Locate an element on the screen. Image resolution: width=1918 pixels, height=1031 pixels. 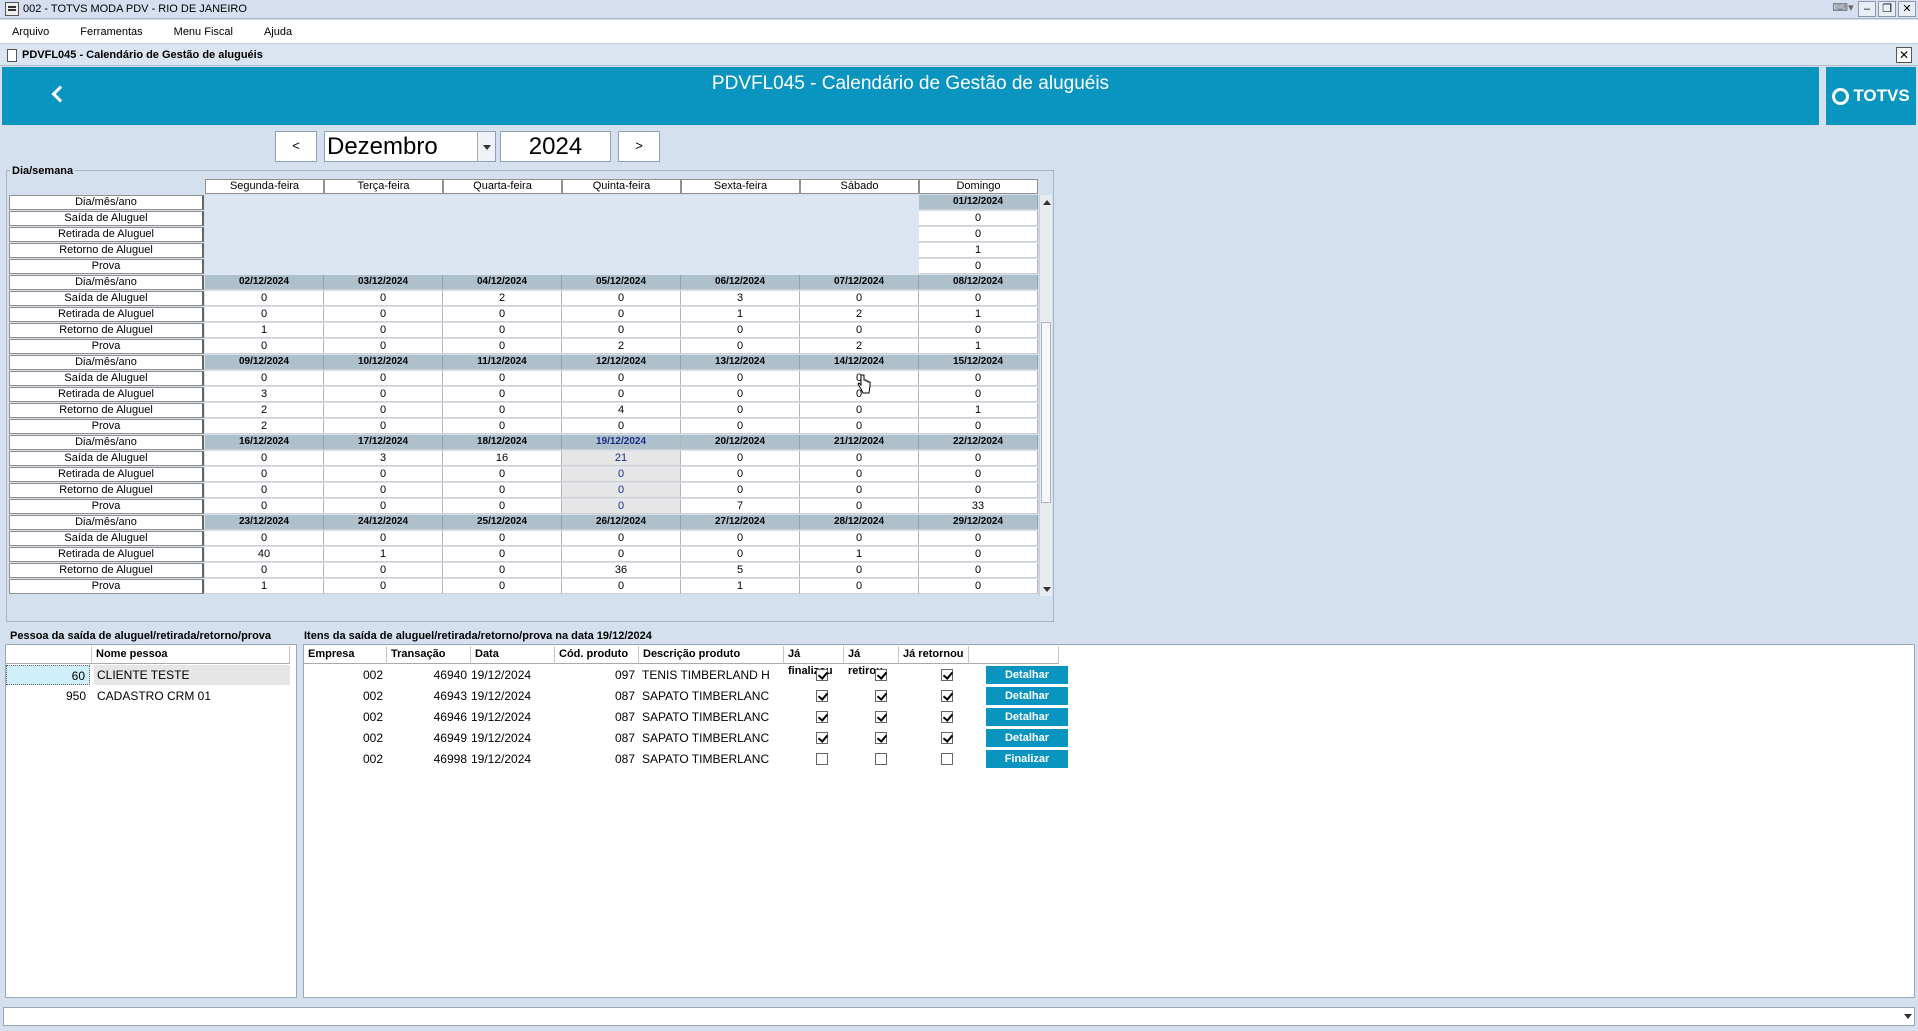
item-cod-produto: 087 is located at coordinates (597, 717).